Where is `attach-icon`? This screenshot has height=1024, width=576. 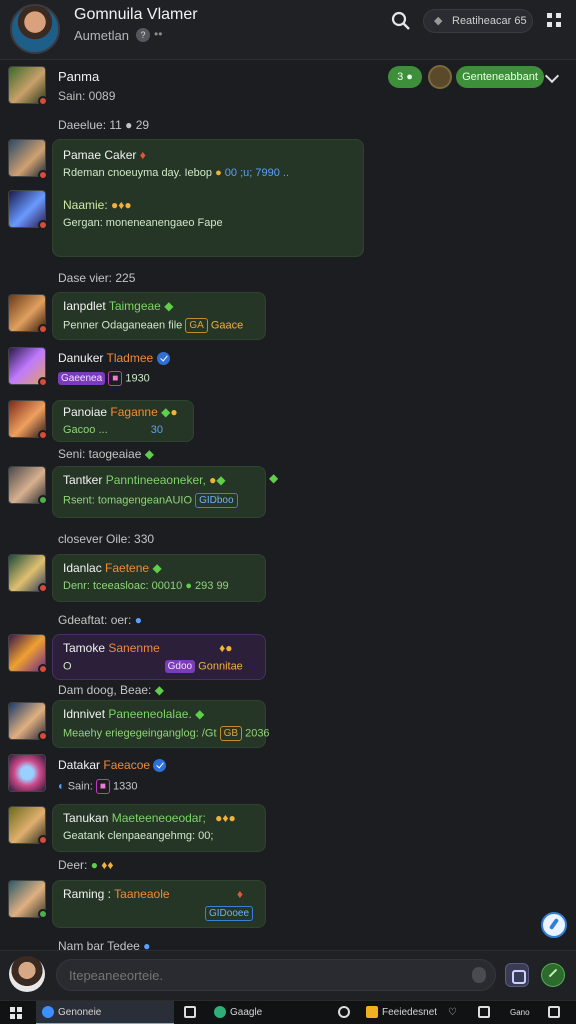 attach-icon is located at coordinates (517, 975).